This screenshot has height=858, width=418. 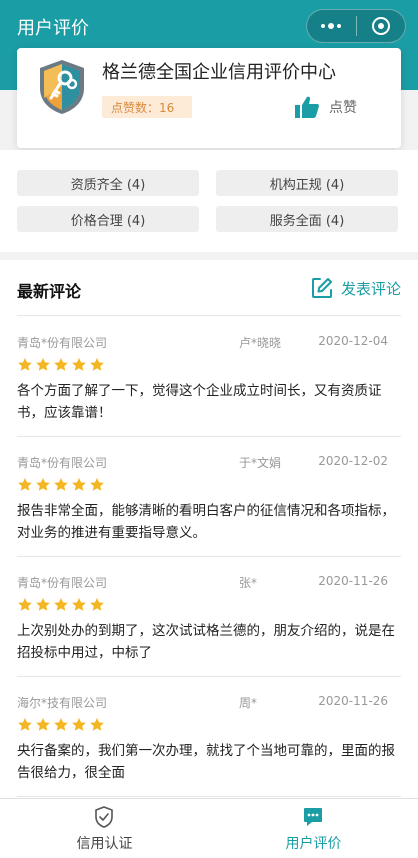 I want to click on target-circle-icon, so click(x=380, y=26).